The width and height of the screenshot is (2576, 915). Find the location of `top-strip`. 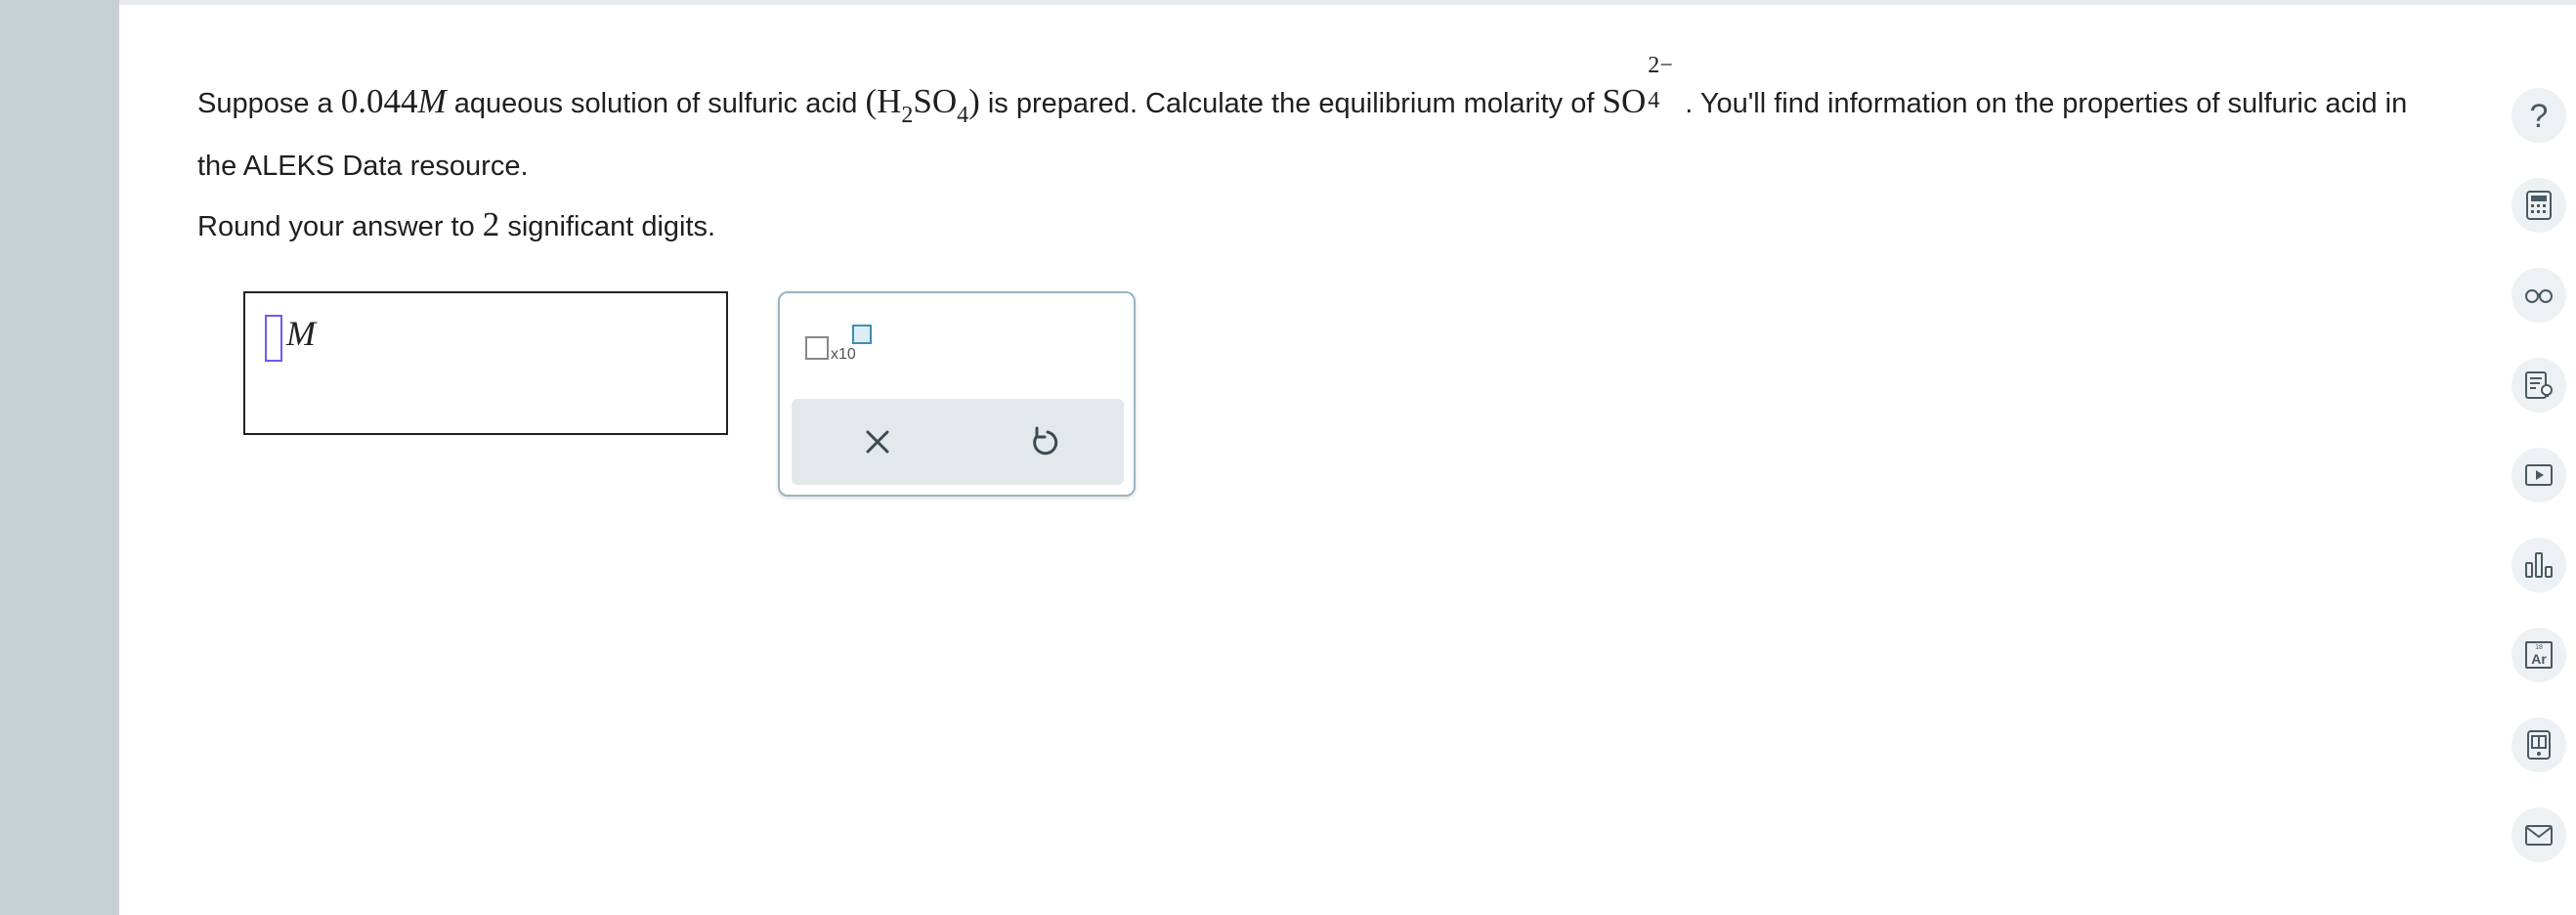

top-strip is located at coordinates (1348, 2).